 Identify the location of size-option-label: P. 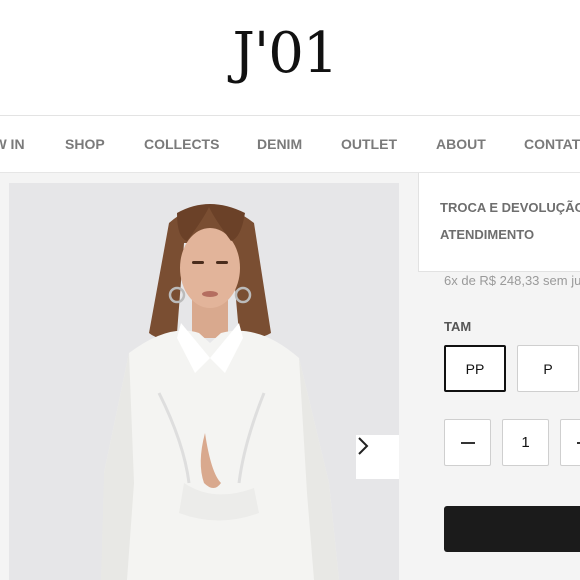
(548, 368).